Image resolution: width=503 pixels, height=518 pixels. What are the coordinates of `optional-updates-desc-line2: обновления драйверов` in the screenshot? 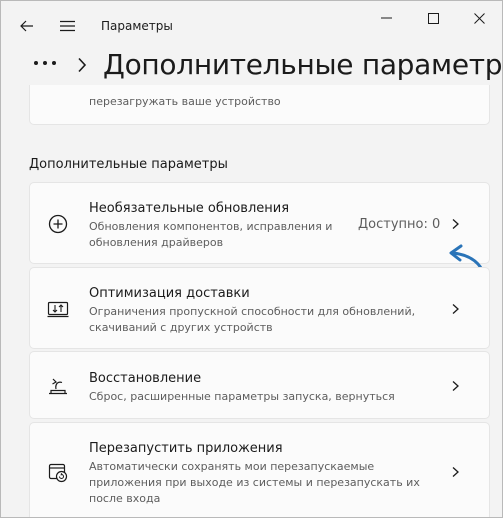 It's located at (156, 242).